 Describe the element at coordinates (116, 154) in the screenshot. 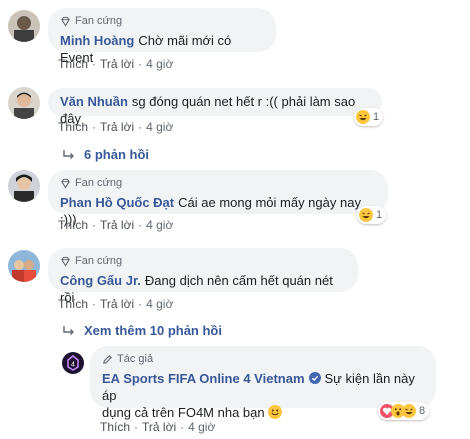

I see `replies-count: 6 phản hồi` at that location.